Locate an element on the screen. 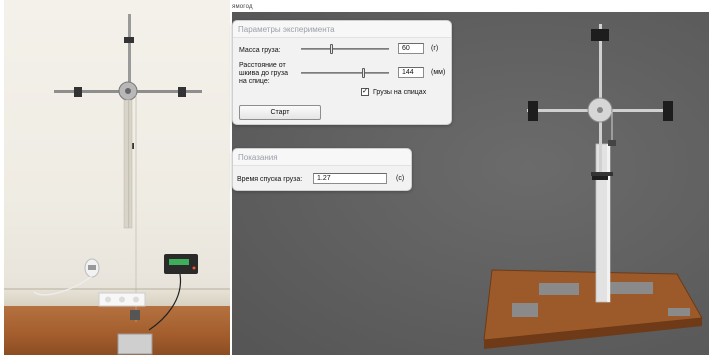 This screenshot has height=355, width=709. descent-time-label: Время спуска груза: is located at coordinates (270, 179).